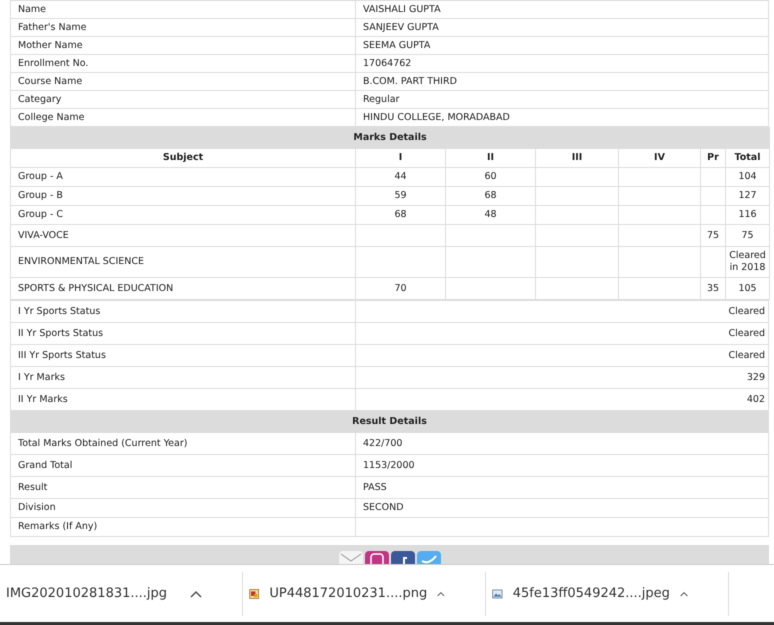  I want to click on field-label: I Yr Marks, so click(183, 377).